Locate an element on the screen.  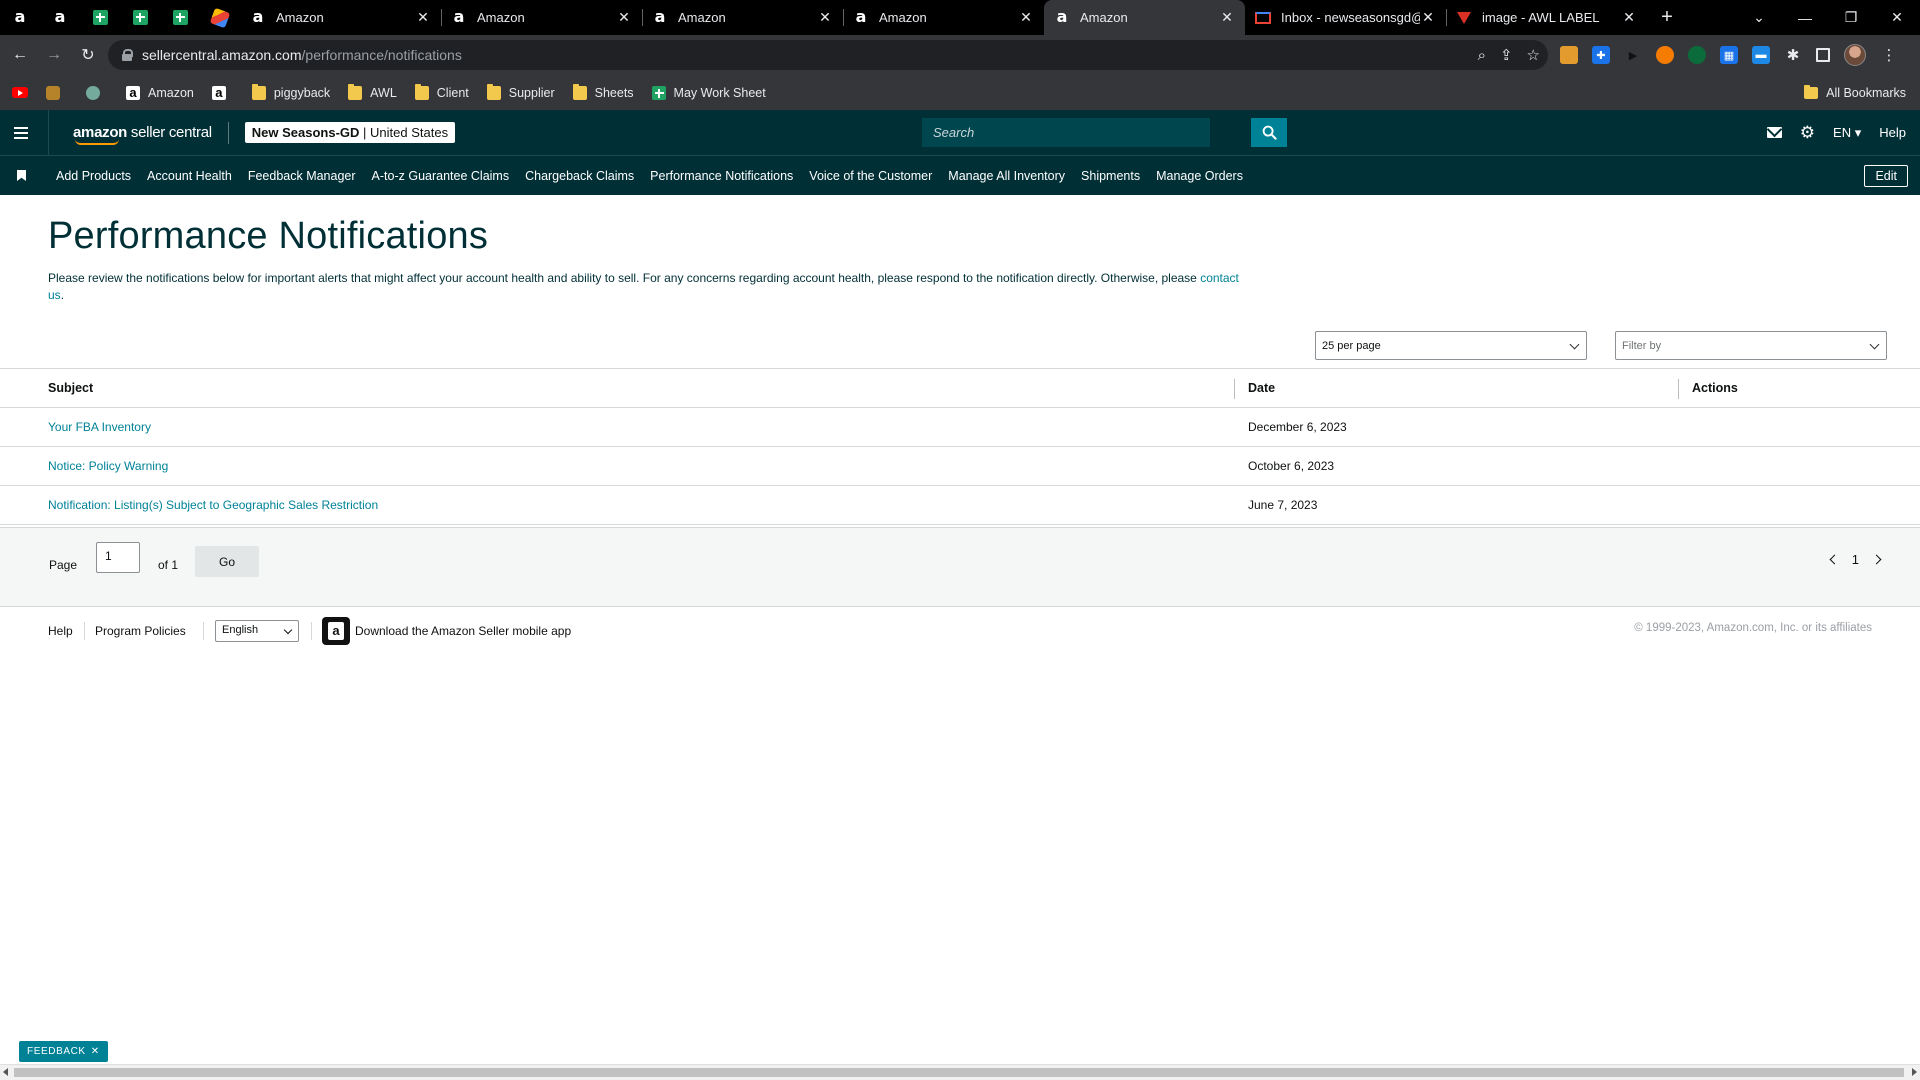
footer-language-select: English is located at coordinates (257, 631).